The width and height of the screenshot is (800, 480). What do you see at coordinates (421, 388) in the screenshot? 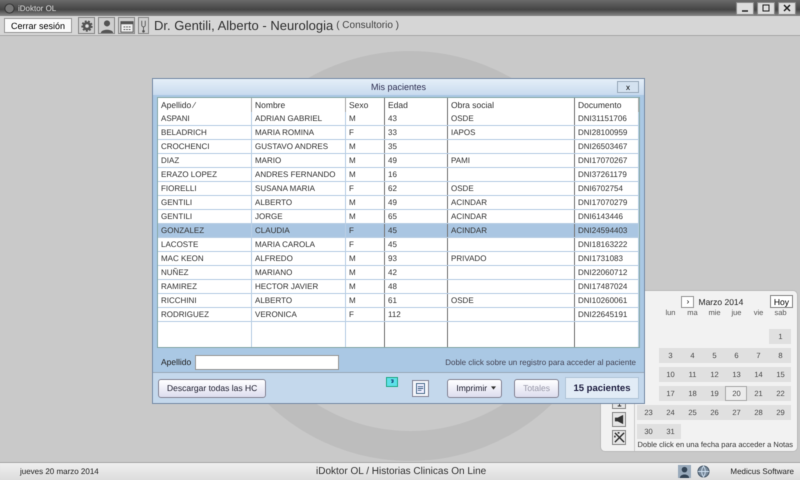
I see `document-icon` at bounding box center [421, 388].